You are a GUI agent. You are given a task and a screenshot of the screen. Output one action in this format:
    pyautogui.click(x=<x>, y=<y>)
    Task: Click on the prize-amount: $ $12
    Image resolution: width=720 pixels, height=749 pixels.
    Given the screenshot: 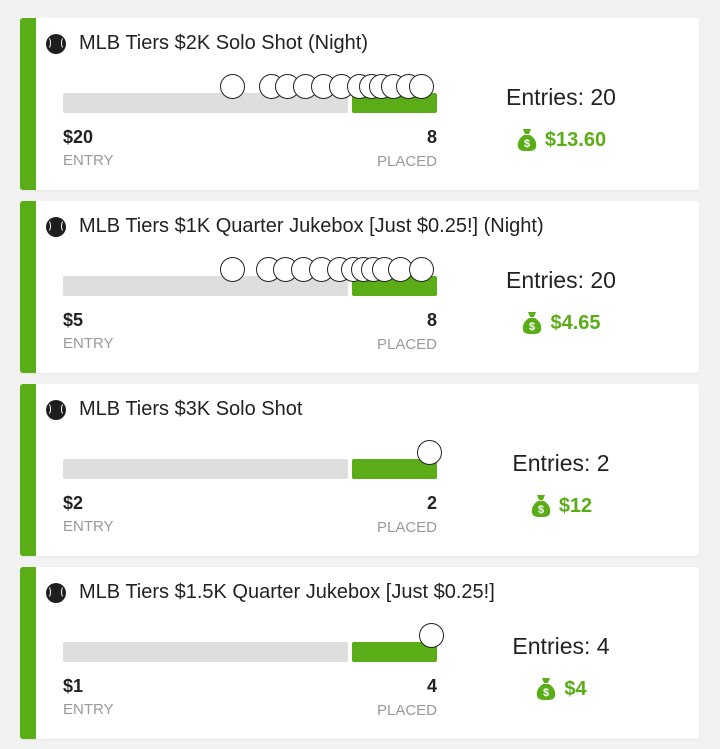 What is the action you would take?
    pyautogui.click(x=561, y=506)
    